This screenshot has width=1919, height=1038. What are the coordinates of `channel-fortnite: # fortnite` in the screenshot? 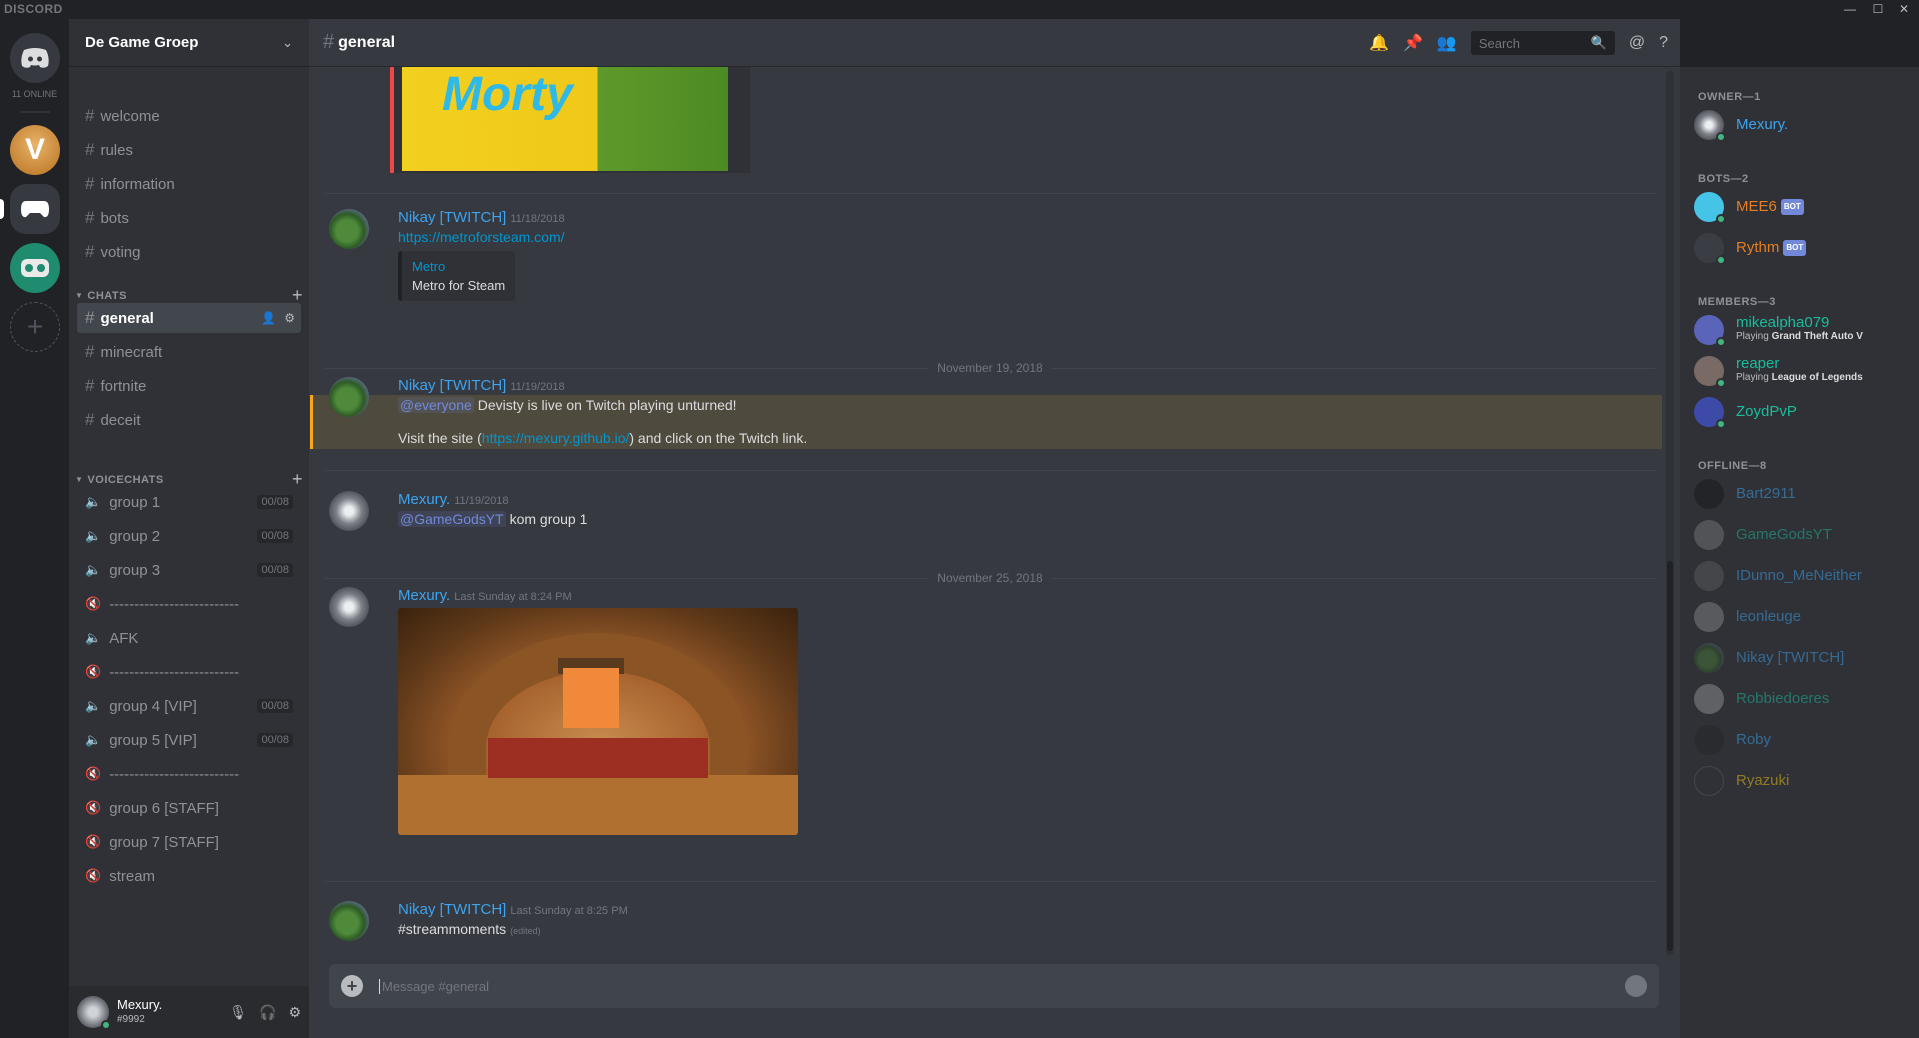 It's located at (189, 386).